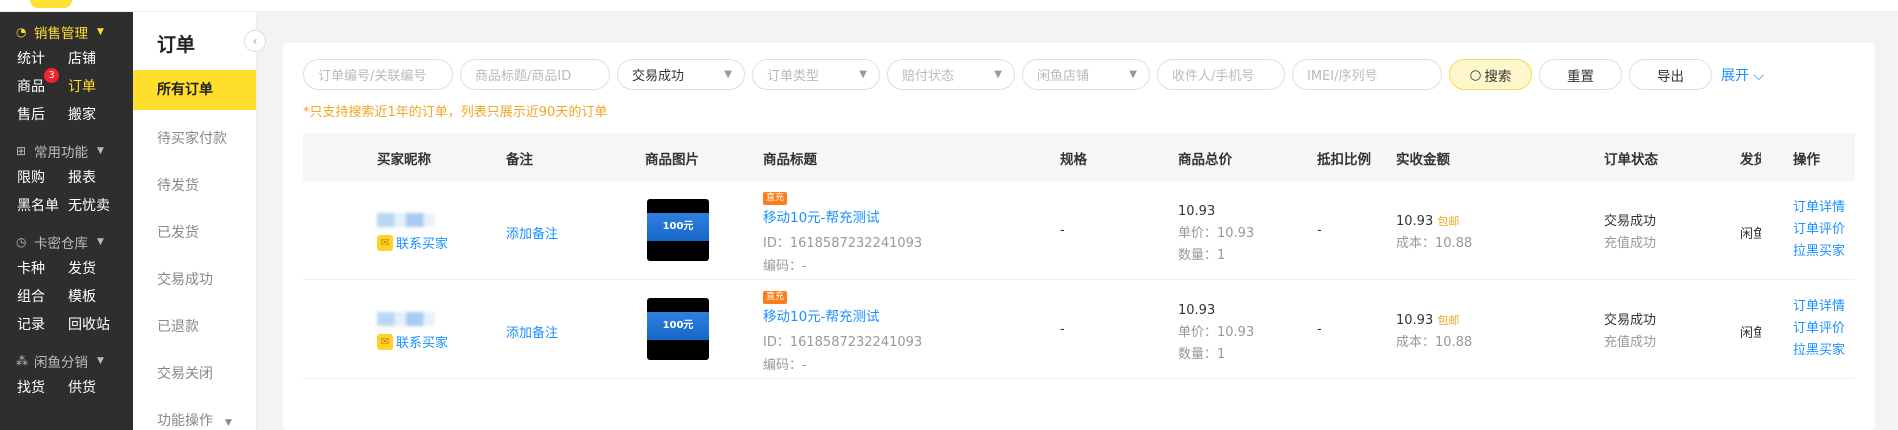 Image resolution: width=1898 pixels, height=430 pixels. Describe the element at coordinates (194, 374) in the screenshot. I see `subnav-item-closed: 交易关闭` at that location.